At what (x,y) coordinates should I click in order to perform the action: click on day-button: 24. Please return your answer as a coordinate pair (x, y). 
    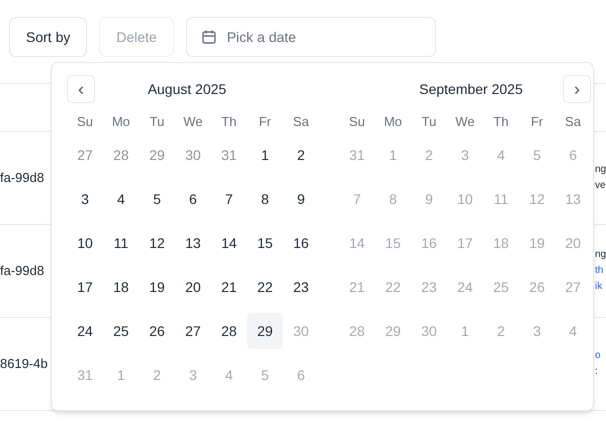
    Looking at the image, I should click on (85, 331).